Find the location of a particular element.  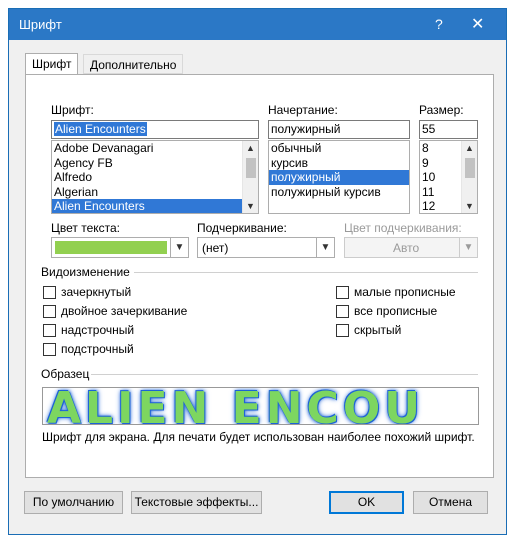

hidden-label: скрытый is located at coordinates (378, 330).